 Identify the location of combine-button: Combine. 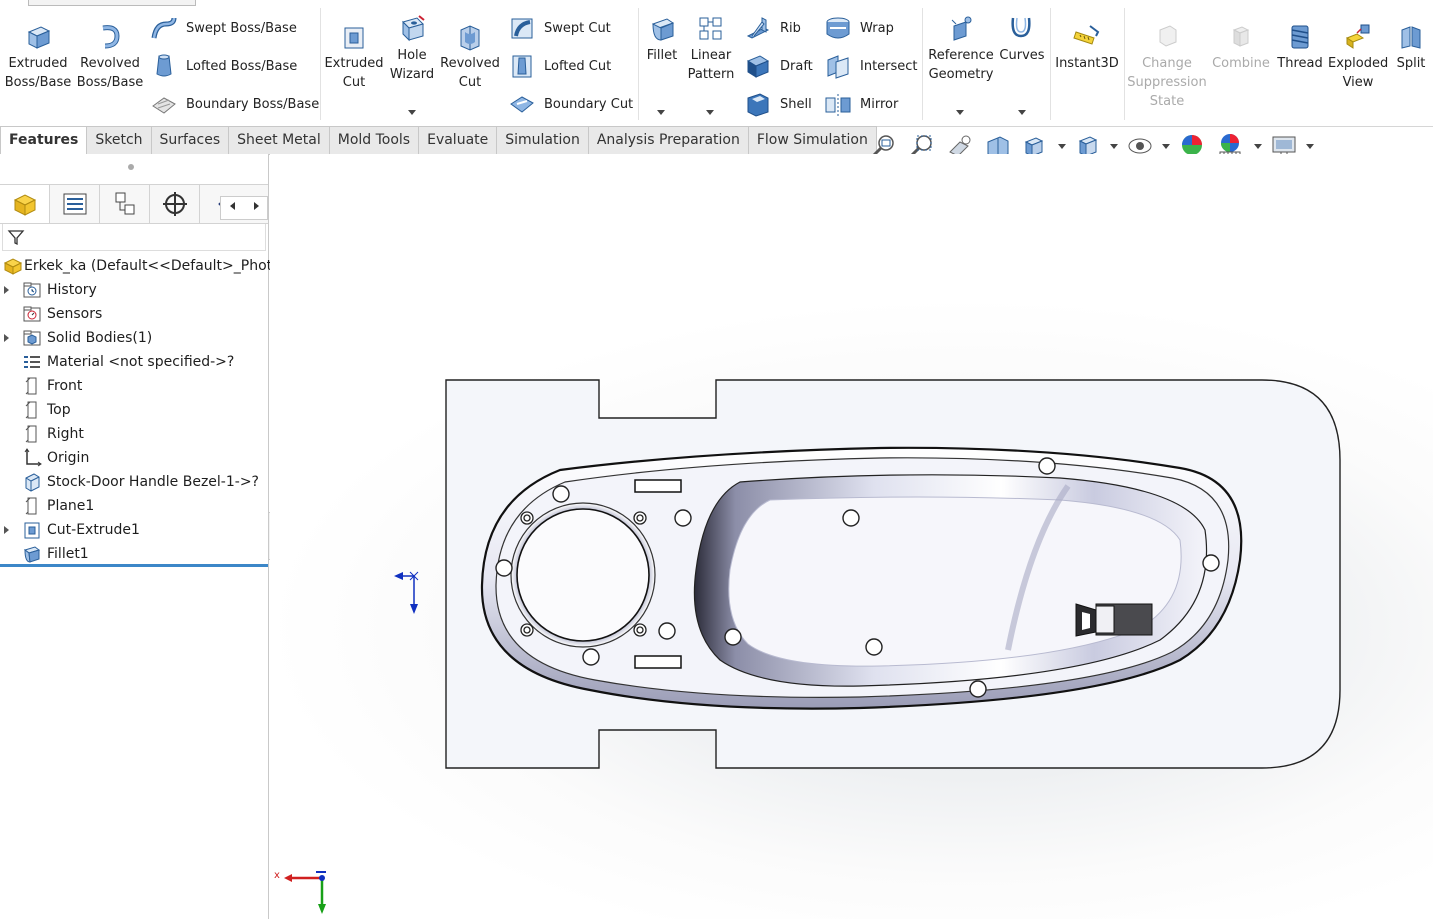
(1241, 47).